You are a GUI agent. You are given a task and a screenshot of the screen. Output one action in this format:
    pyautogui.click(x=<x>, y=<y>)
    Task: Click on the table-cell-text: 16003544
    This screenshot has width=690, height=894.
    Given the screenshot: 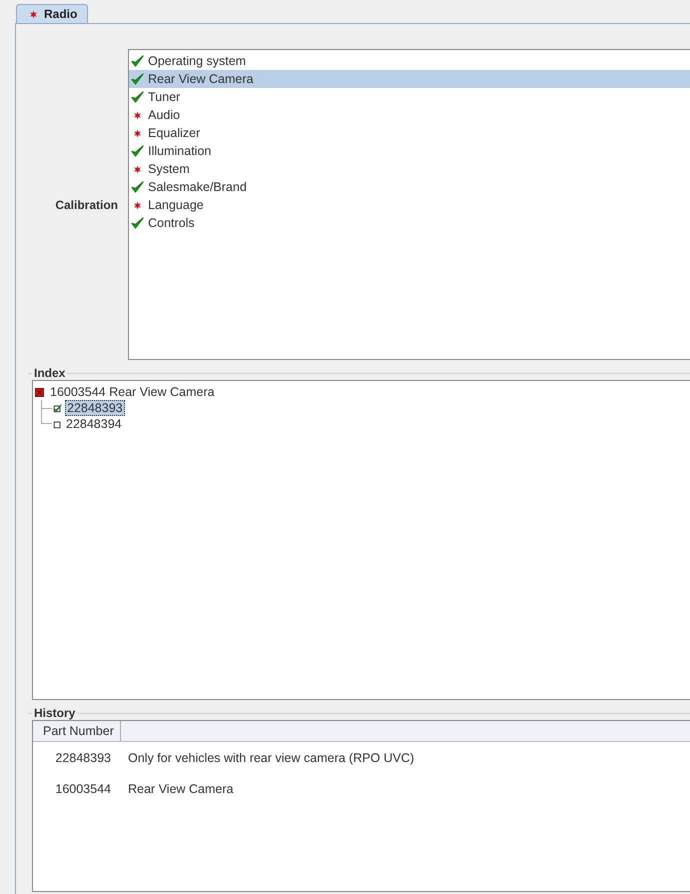 What is the action you would take?
    pyautogui.click(x=82, y=789)
    